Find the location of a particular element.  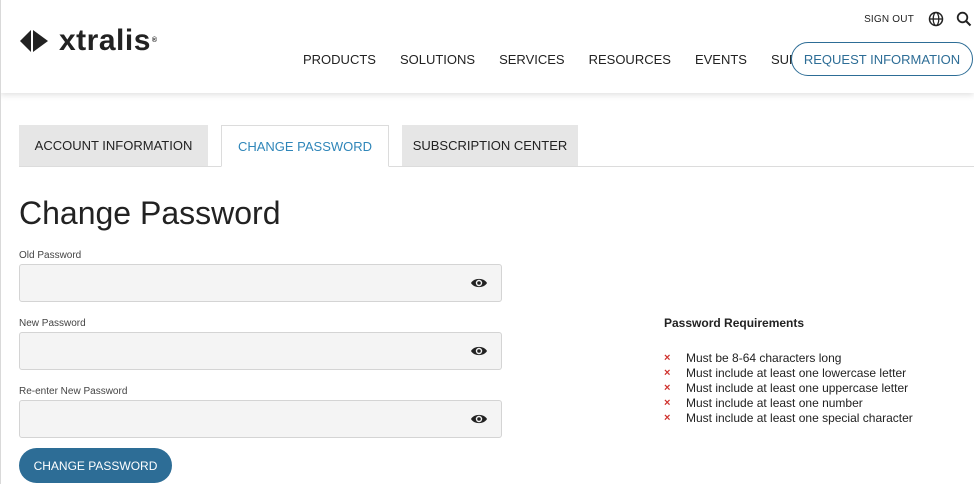

globe-icon is located at coordinates (936, 19).